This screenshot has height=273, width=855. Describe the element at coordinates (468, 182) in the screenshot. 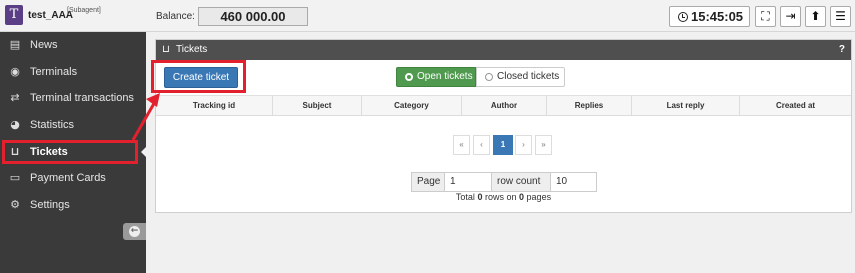

I see `page-input: 1` at that location.